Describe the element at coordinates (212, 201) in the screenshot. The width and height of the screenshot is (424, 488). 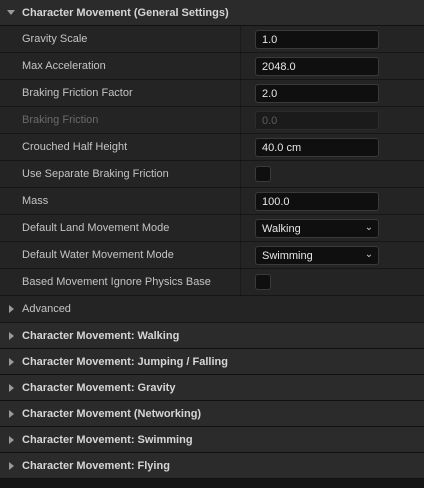
I see `property-row-mass: Mass 100.0` at that location.